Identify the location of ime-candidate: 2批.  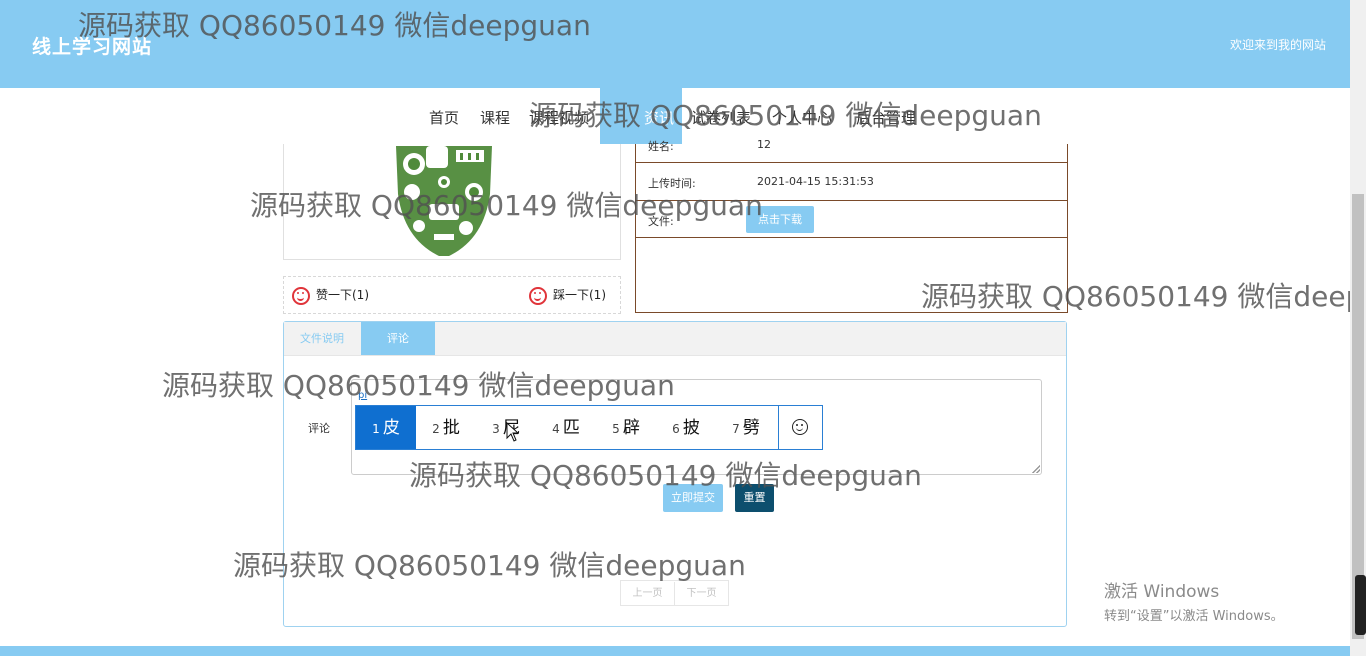
(446, 427).